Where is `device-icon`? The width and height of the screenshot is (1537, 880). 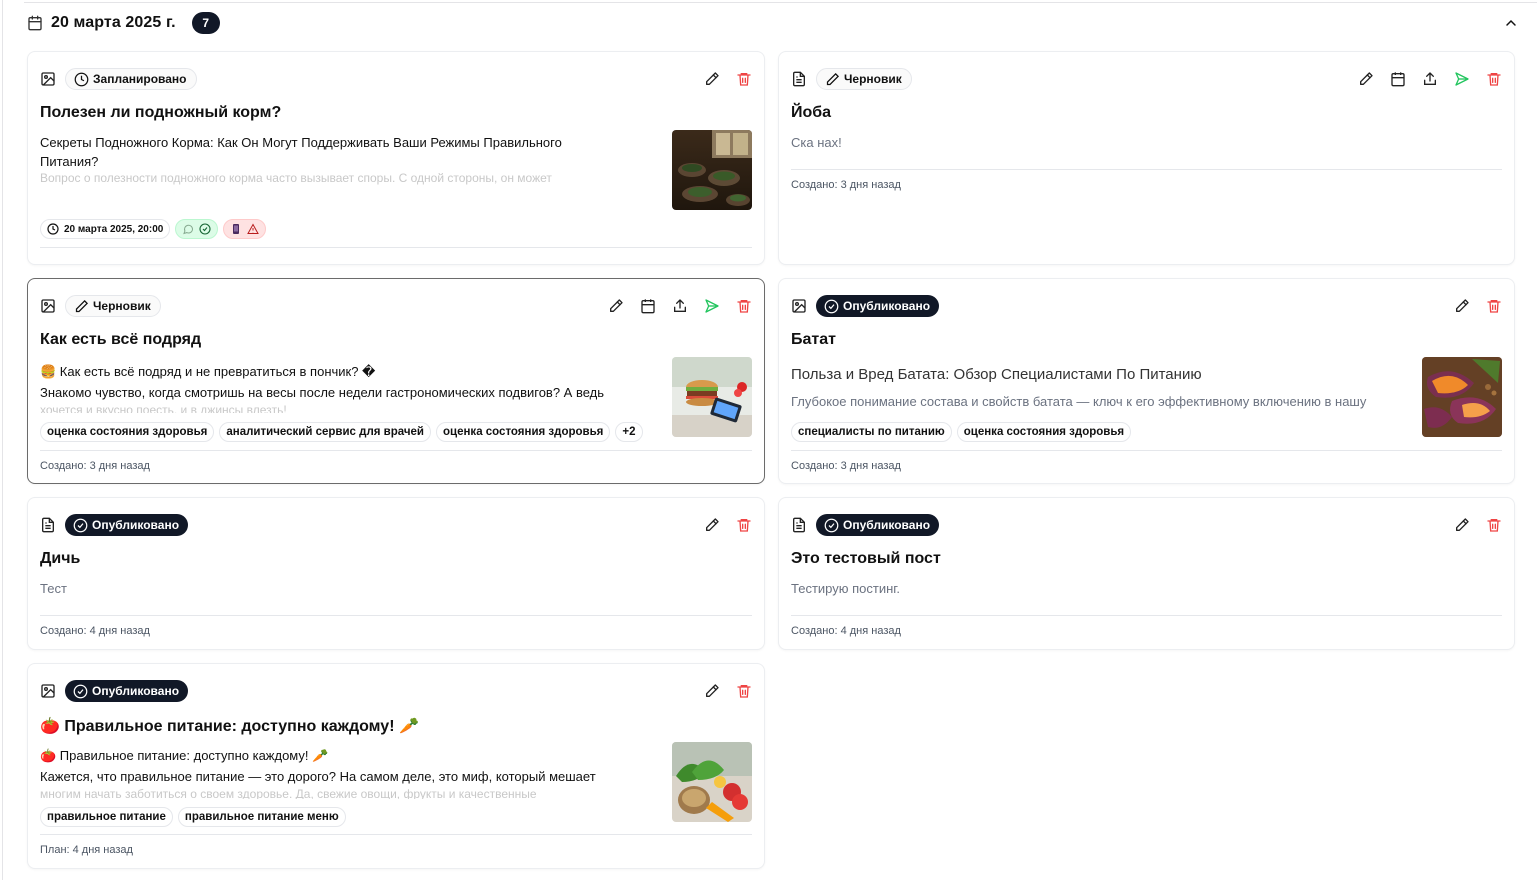 device-icon is located at coordinates (236, 229).